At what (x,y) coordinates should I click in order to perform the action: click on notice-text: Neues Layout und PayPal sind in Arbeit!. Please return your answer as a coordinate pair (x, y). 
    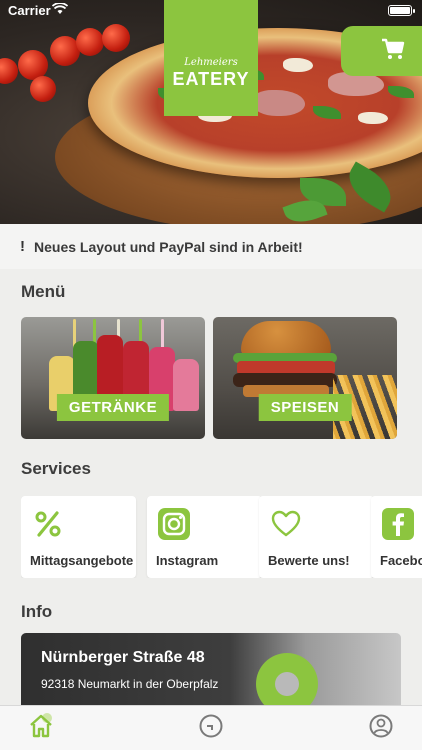
    Looking at the image, I should click on (168, 246).